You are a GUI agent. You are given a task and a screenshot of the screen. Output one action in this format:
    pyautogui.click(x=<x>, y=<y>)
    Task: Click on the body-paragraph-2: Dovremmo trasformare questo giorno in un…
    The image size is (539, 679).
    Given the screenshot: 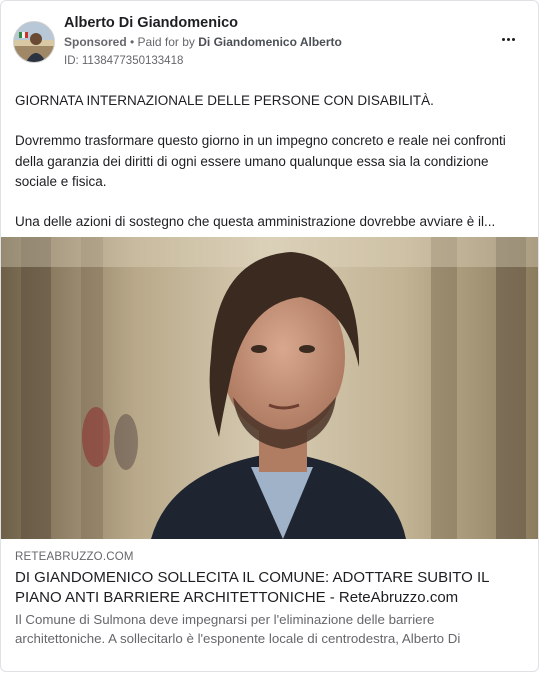 What is the action you would take?
    pyautogui.click(x=260, y=161)
    